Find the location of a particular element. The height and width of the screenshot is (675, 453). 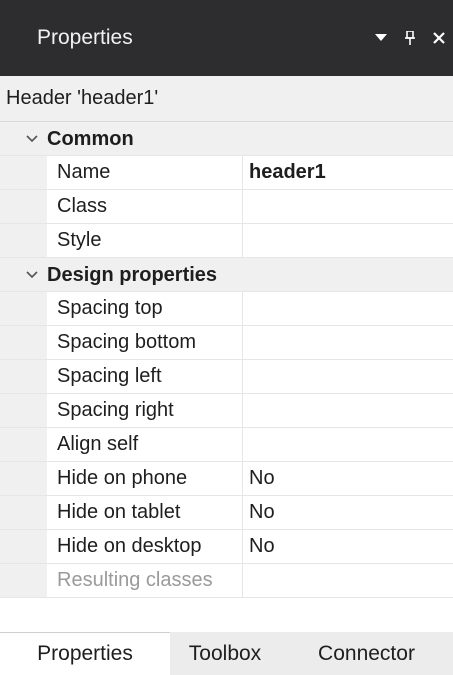

property-name: Hide on phone is located at coordinates (145, 478).